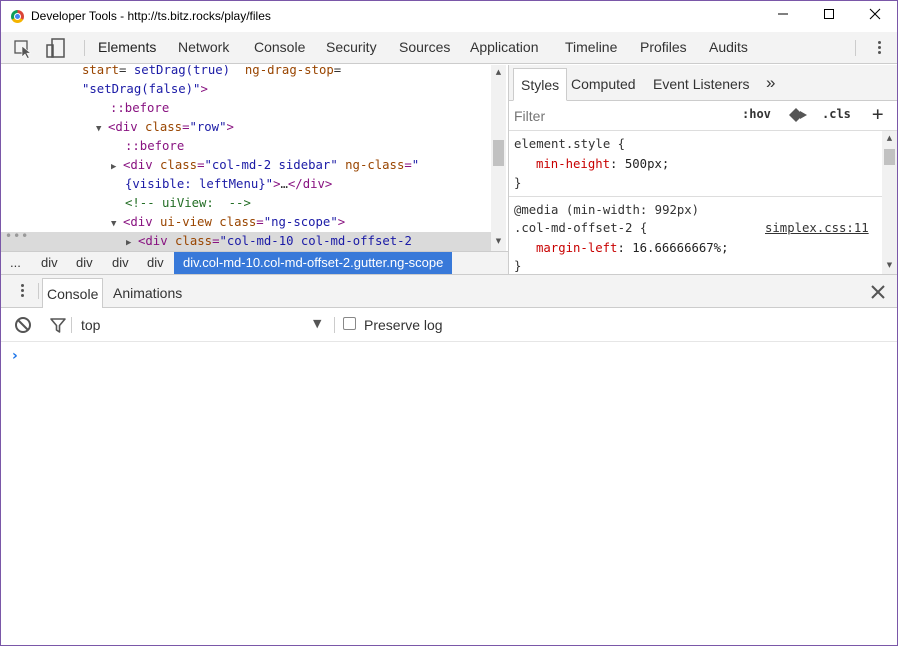  What do you see at coordinates (349, 323) in the screenshot?
I see `preserve-log-checkbox` at bounding box center [349, 323].